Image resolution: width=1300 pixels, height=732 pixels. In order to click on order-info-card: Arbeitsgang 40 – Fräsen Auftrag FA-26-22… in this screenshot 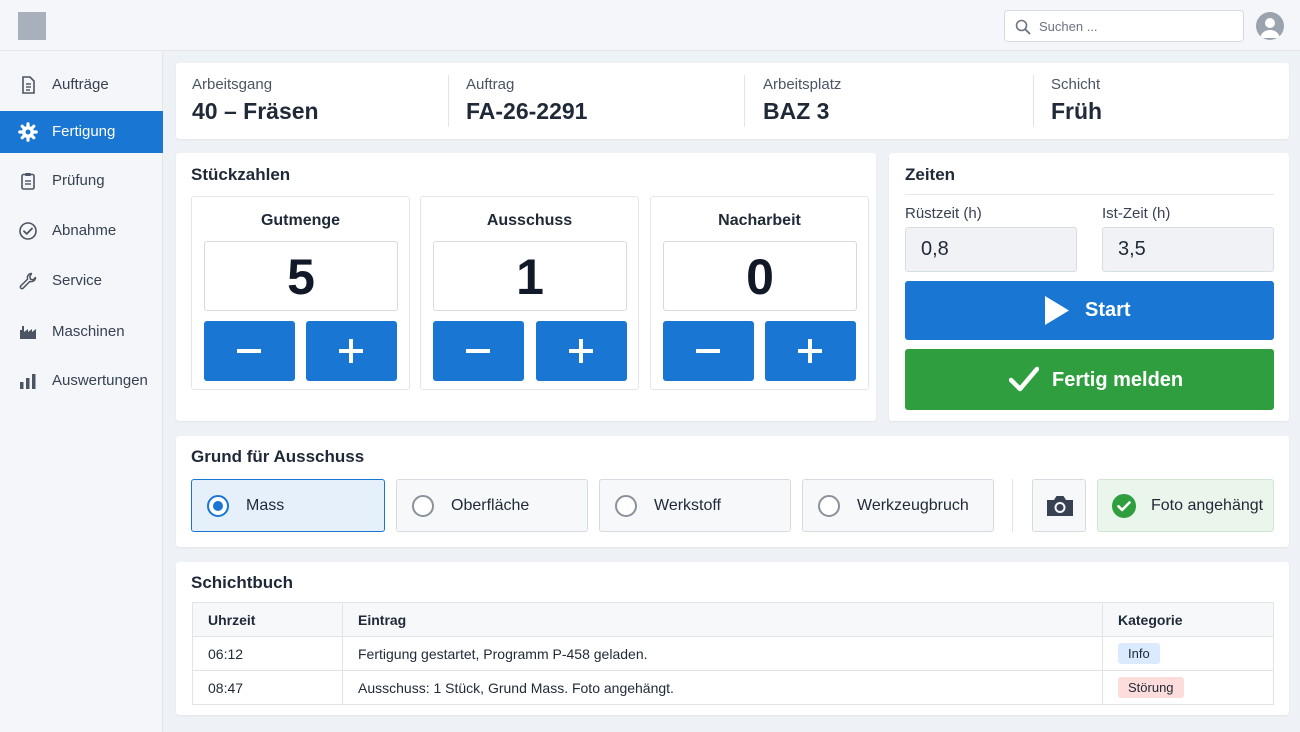, I will do `click(732, 101)`.